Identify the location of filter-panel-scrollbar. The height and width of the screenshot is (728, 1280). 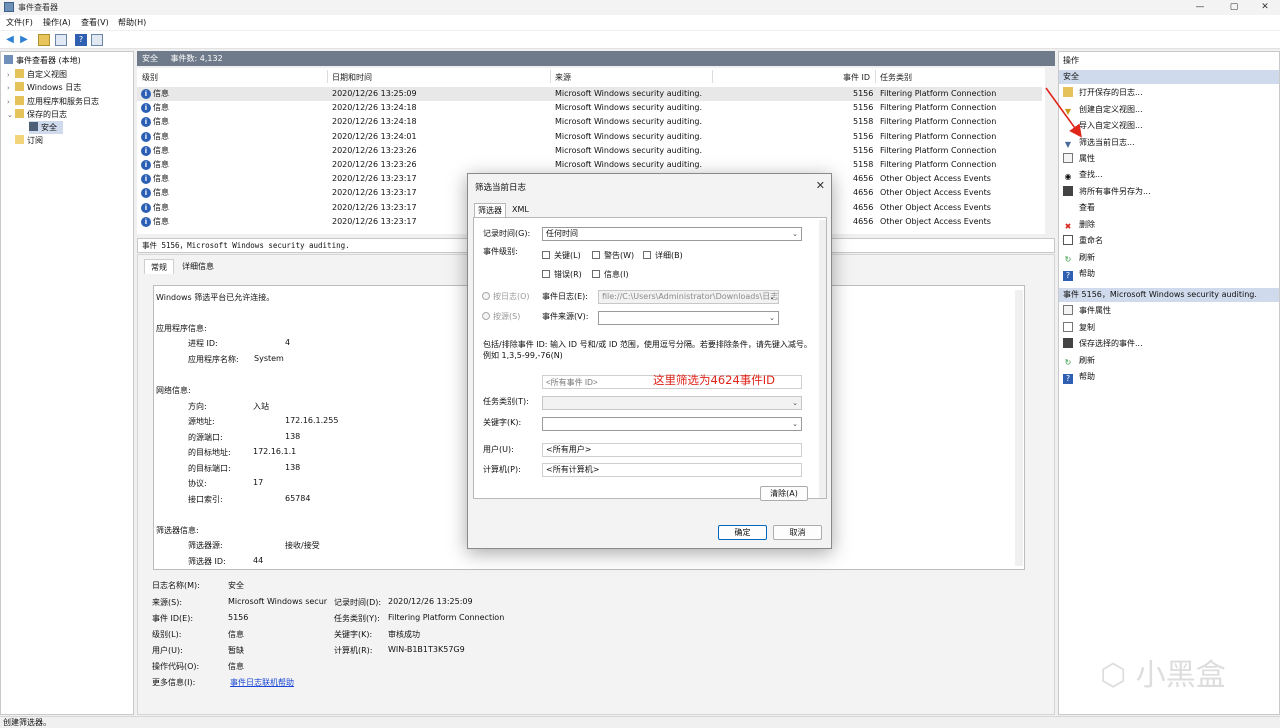
(822, 359).